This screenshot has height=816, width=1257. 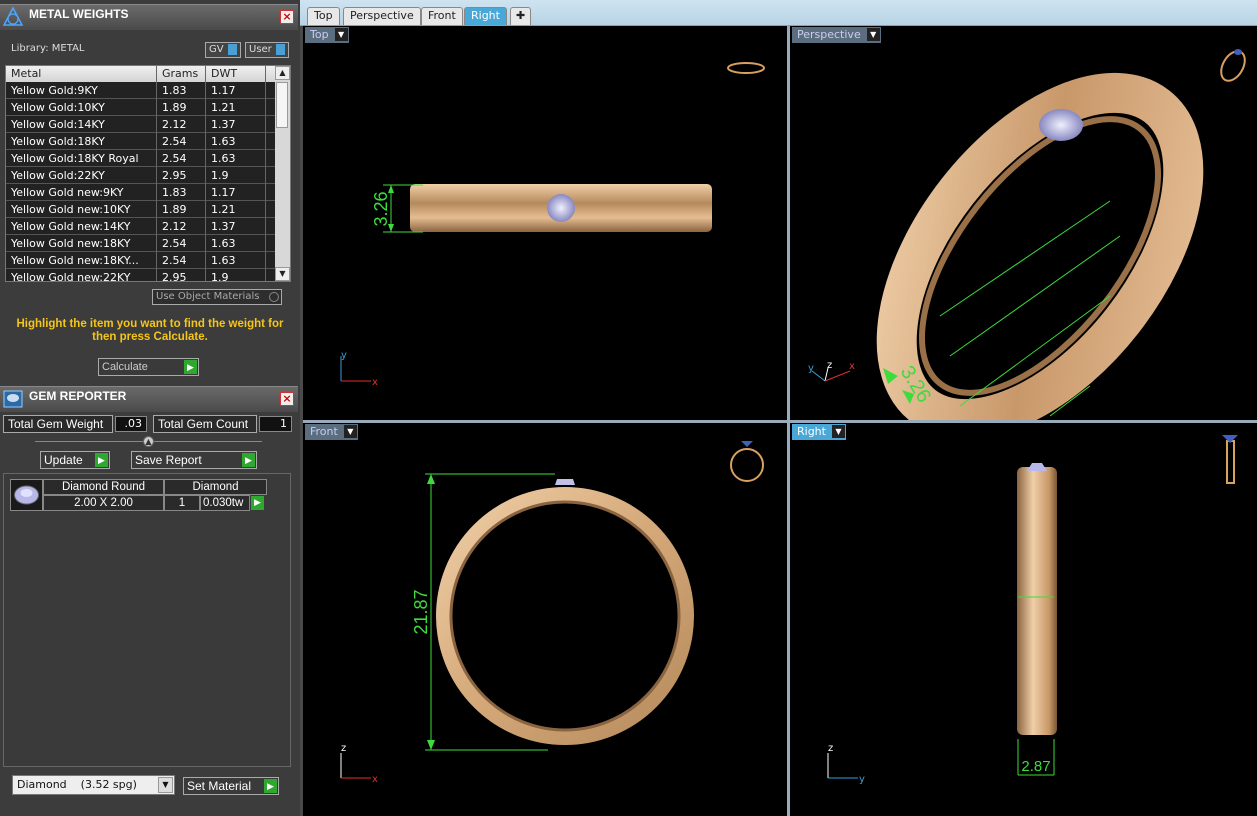 What do you see at coordinates (141, 107) in the screenshot?
I see `table-row: Yellow Gold:10KY 1.89 1.21` at bounding box center [141, 107].